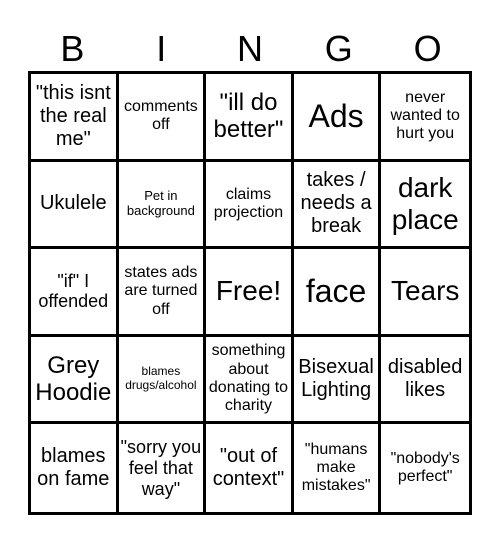 The image size is (501, 544). Describe the element at coordinates (75, 293) in the screenshot. I see `bingo-cell: "if" I offended` at that location.